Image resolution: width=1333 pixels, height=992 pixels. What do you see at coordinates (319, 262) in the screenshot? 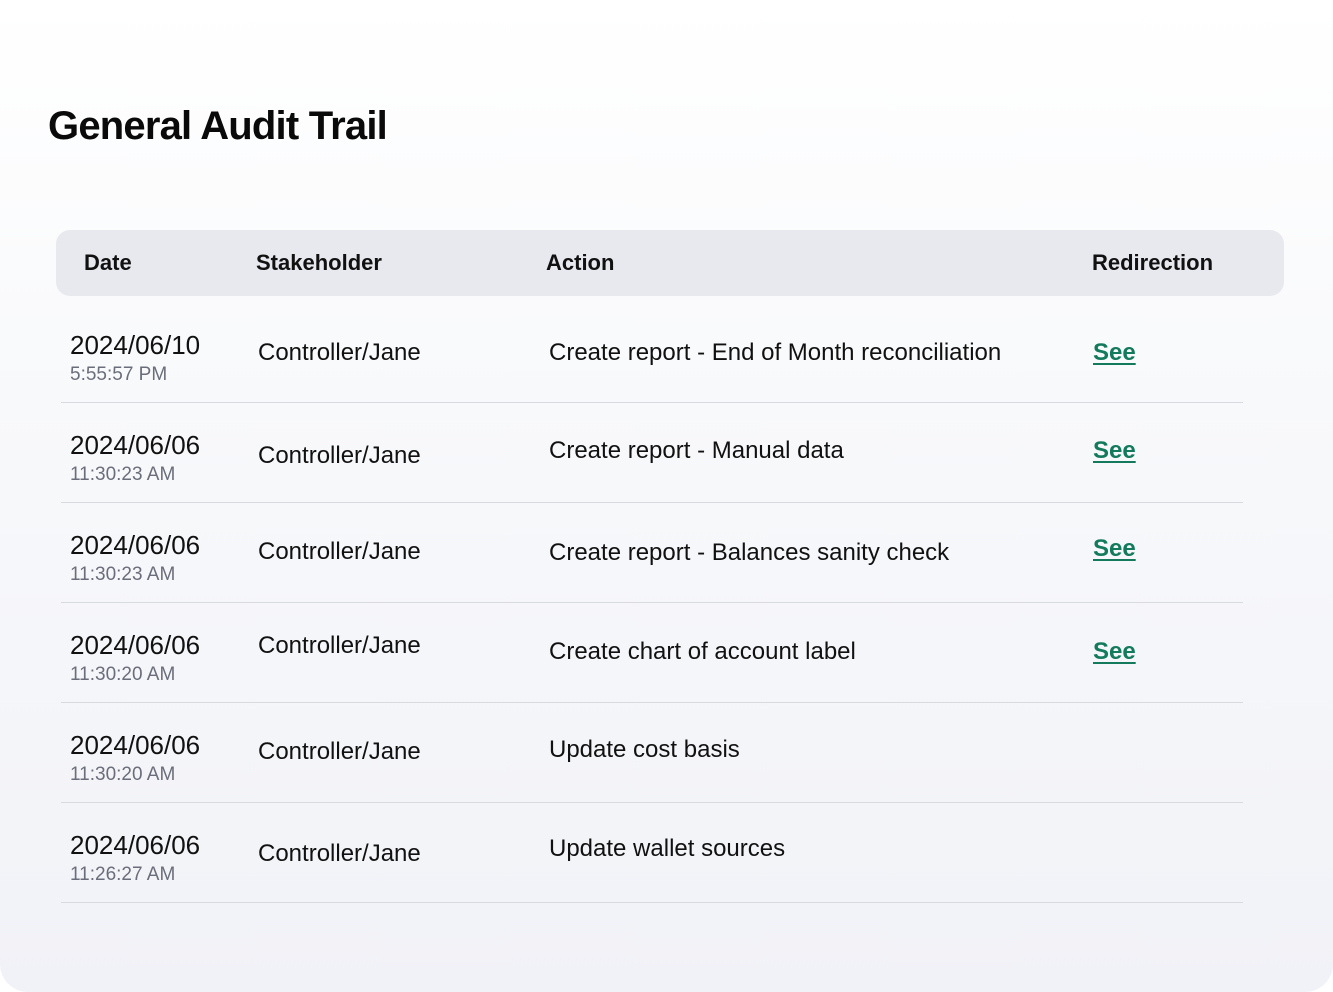
I see `column-header-stakeholder: Stakeholder` at bounding box center [319, 262].